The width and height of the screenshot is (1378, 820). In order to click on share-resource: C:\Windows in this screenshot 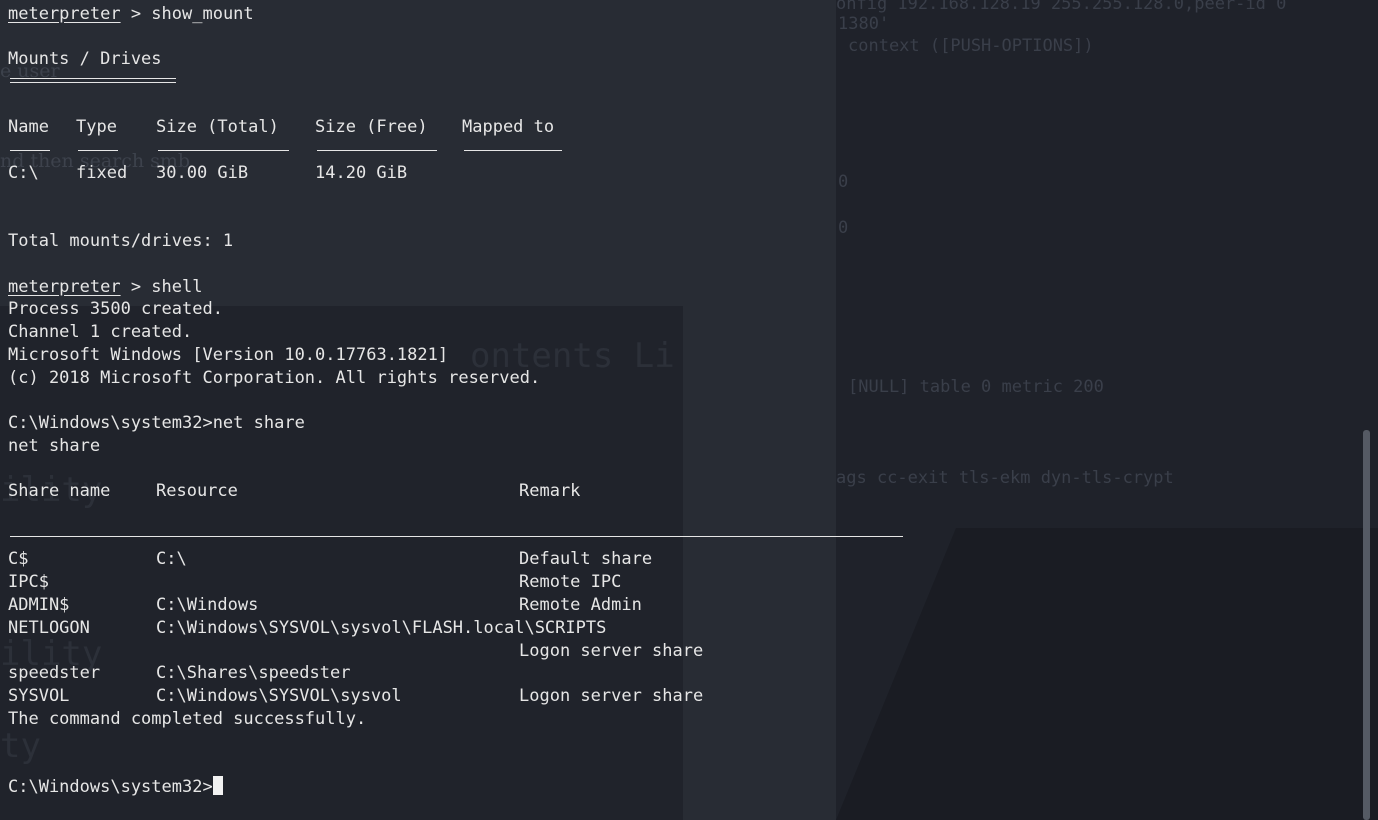, I will do `click(207, 605)`.